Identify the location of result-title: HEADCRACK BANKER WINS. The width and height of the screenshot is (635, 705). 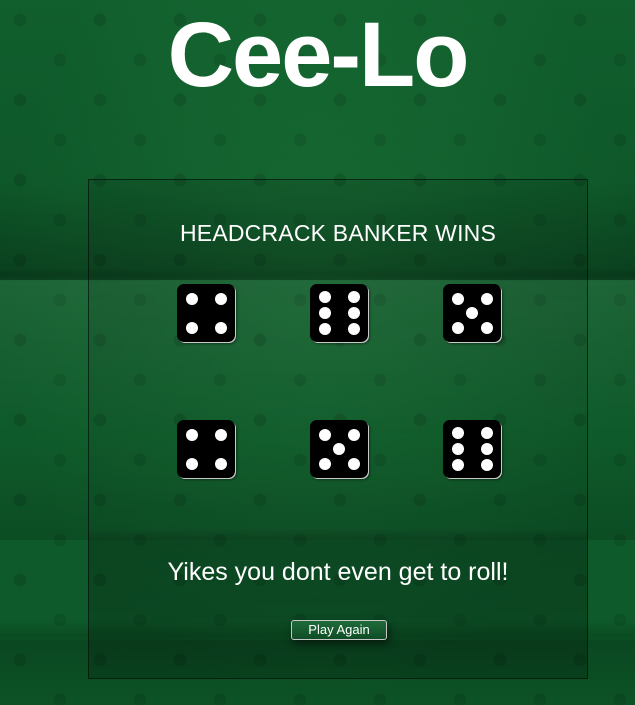
(338, 233).